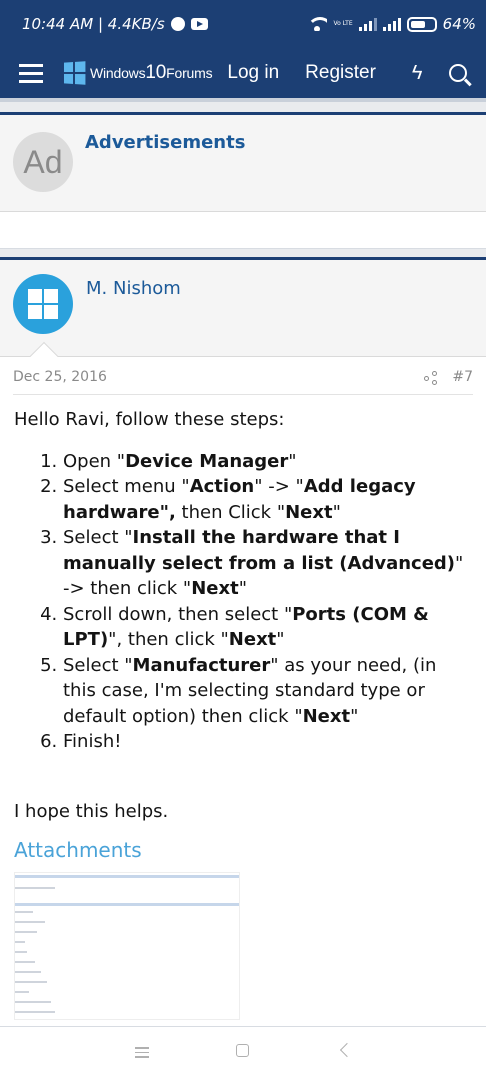 The image size is (486, 1080). I want to click on status-bar: 10:44 AM | 4.4KB/s Vo LTE 64%, so click(243, 24).